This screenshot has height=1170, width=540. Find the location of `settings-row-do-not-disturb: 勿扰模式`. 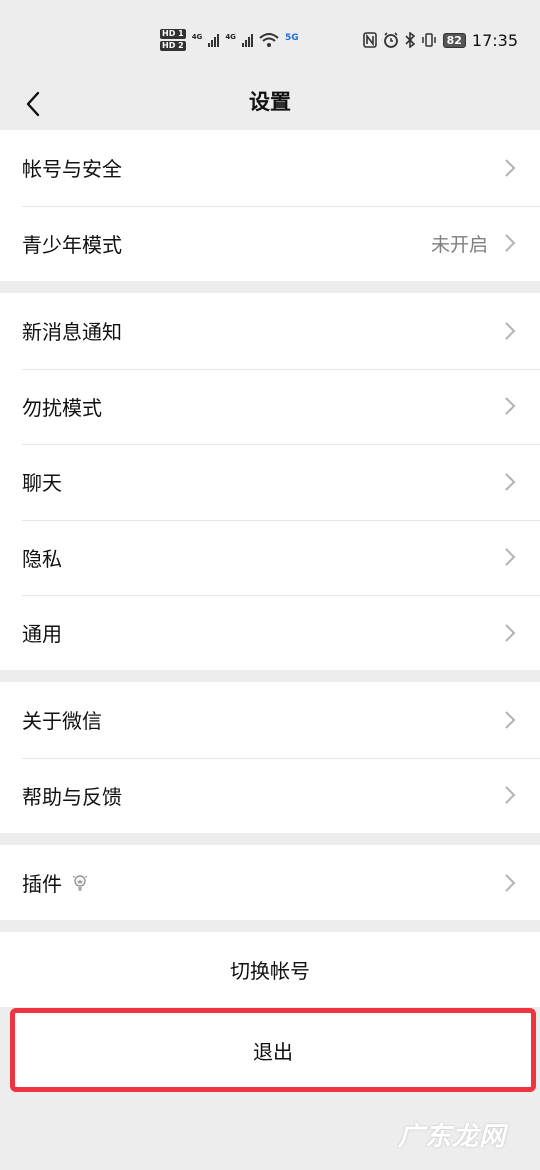

settings-row-do-not-disturb: 勿扰模式 is located at coordinates (270, 406).